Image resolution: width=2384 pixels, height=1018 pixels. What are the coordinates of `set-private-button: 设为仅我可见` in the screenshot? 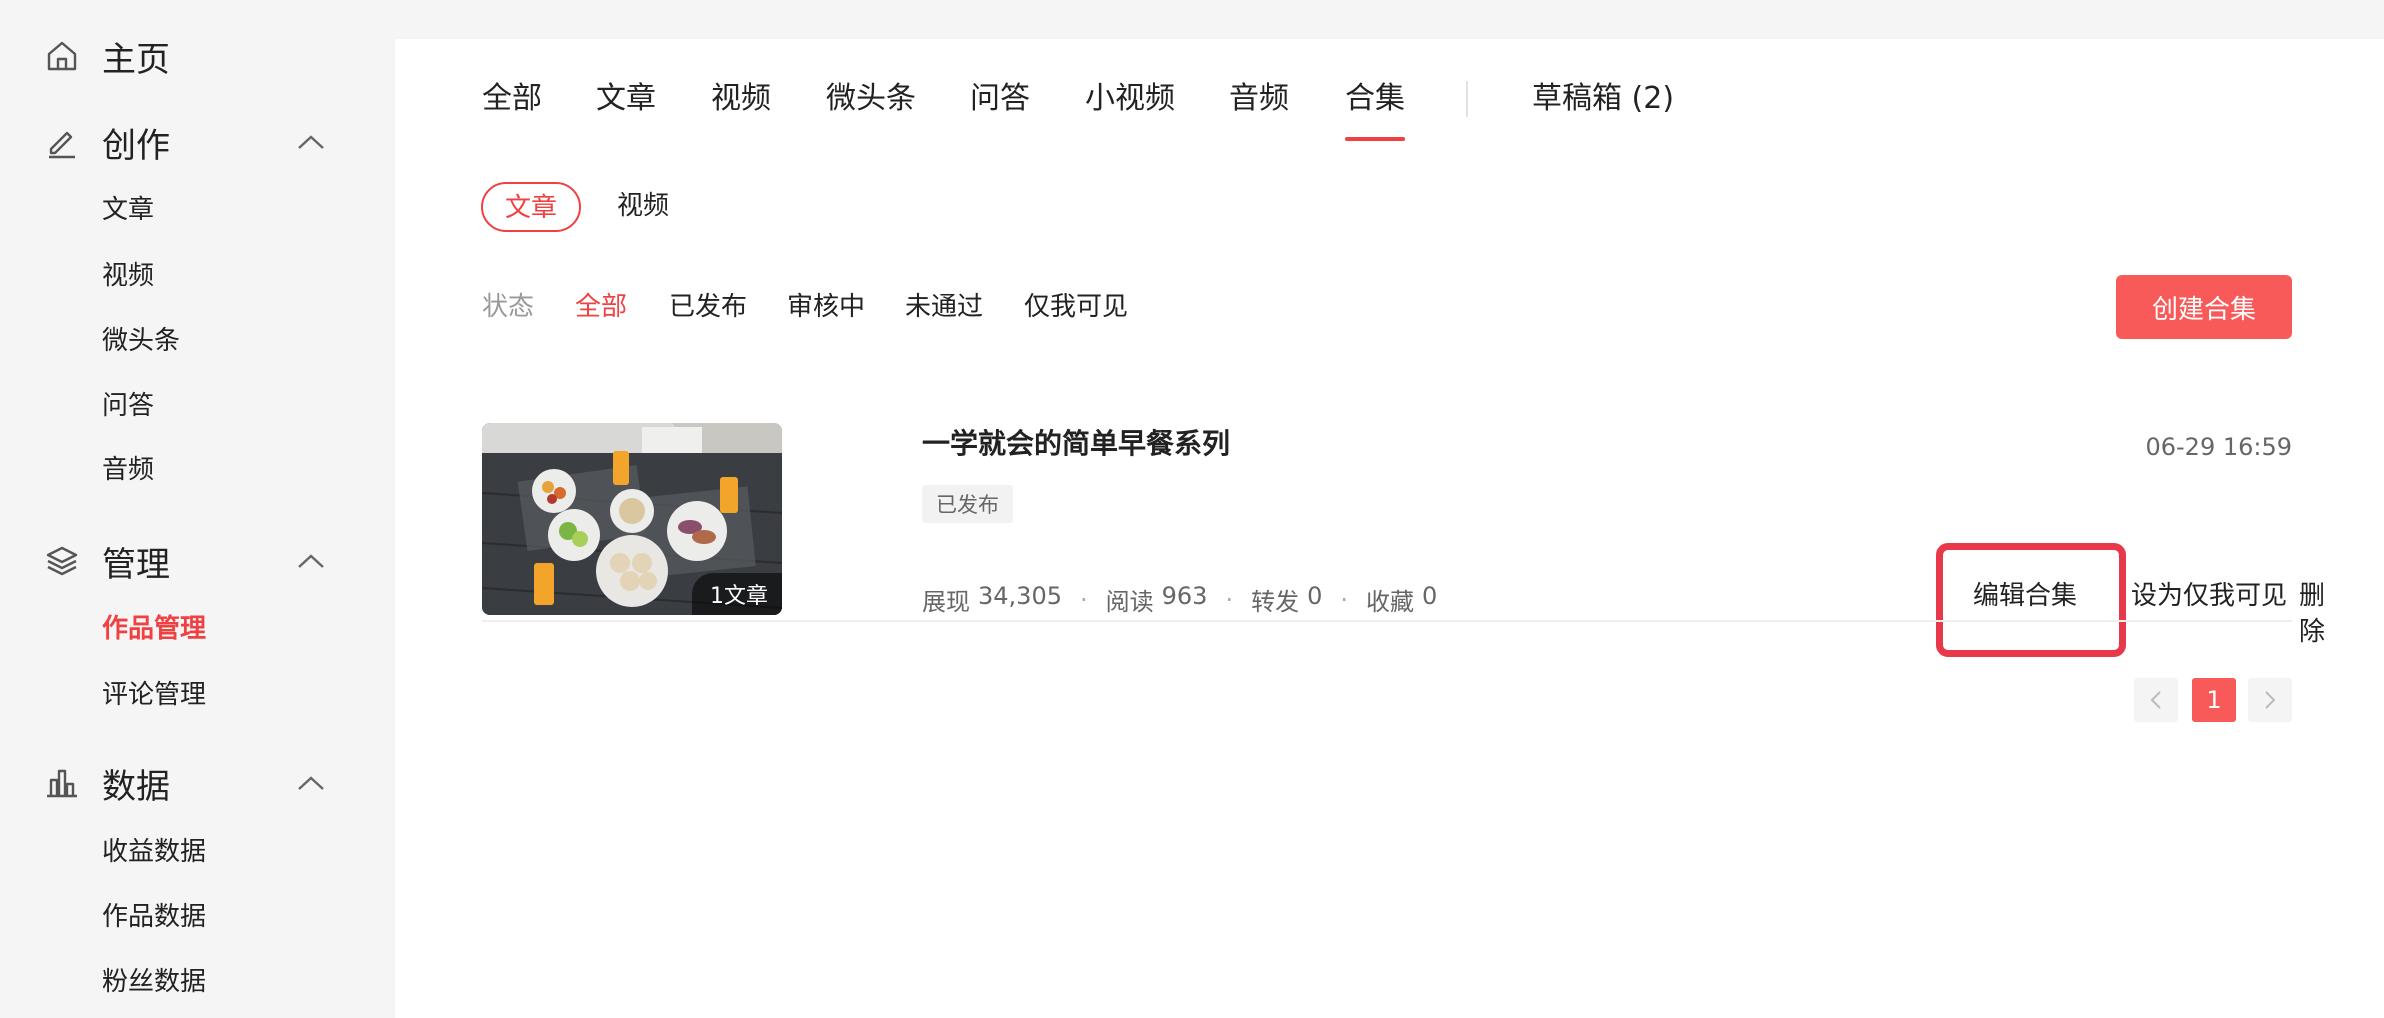 It's located at (2209, 596).